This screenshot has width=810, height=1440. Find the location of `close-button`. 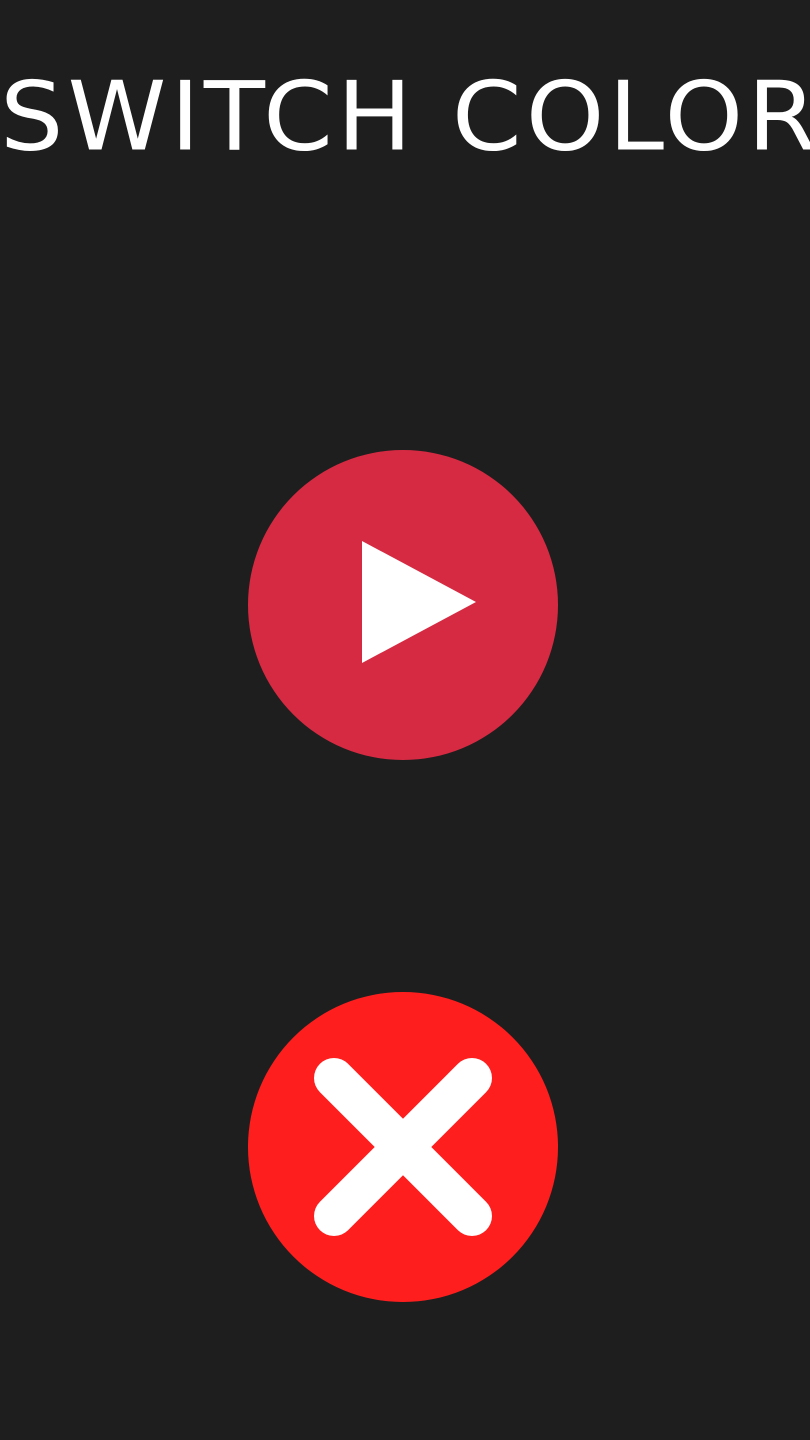

close-button is located at coordinates (403, 1147).